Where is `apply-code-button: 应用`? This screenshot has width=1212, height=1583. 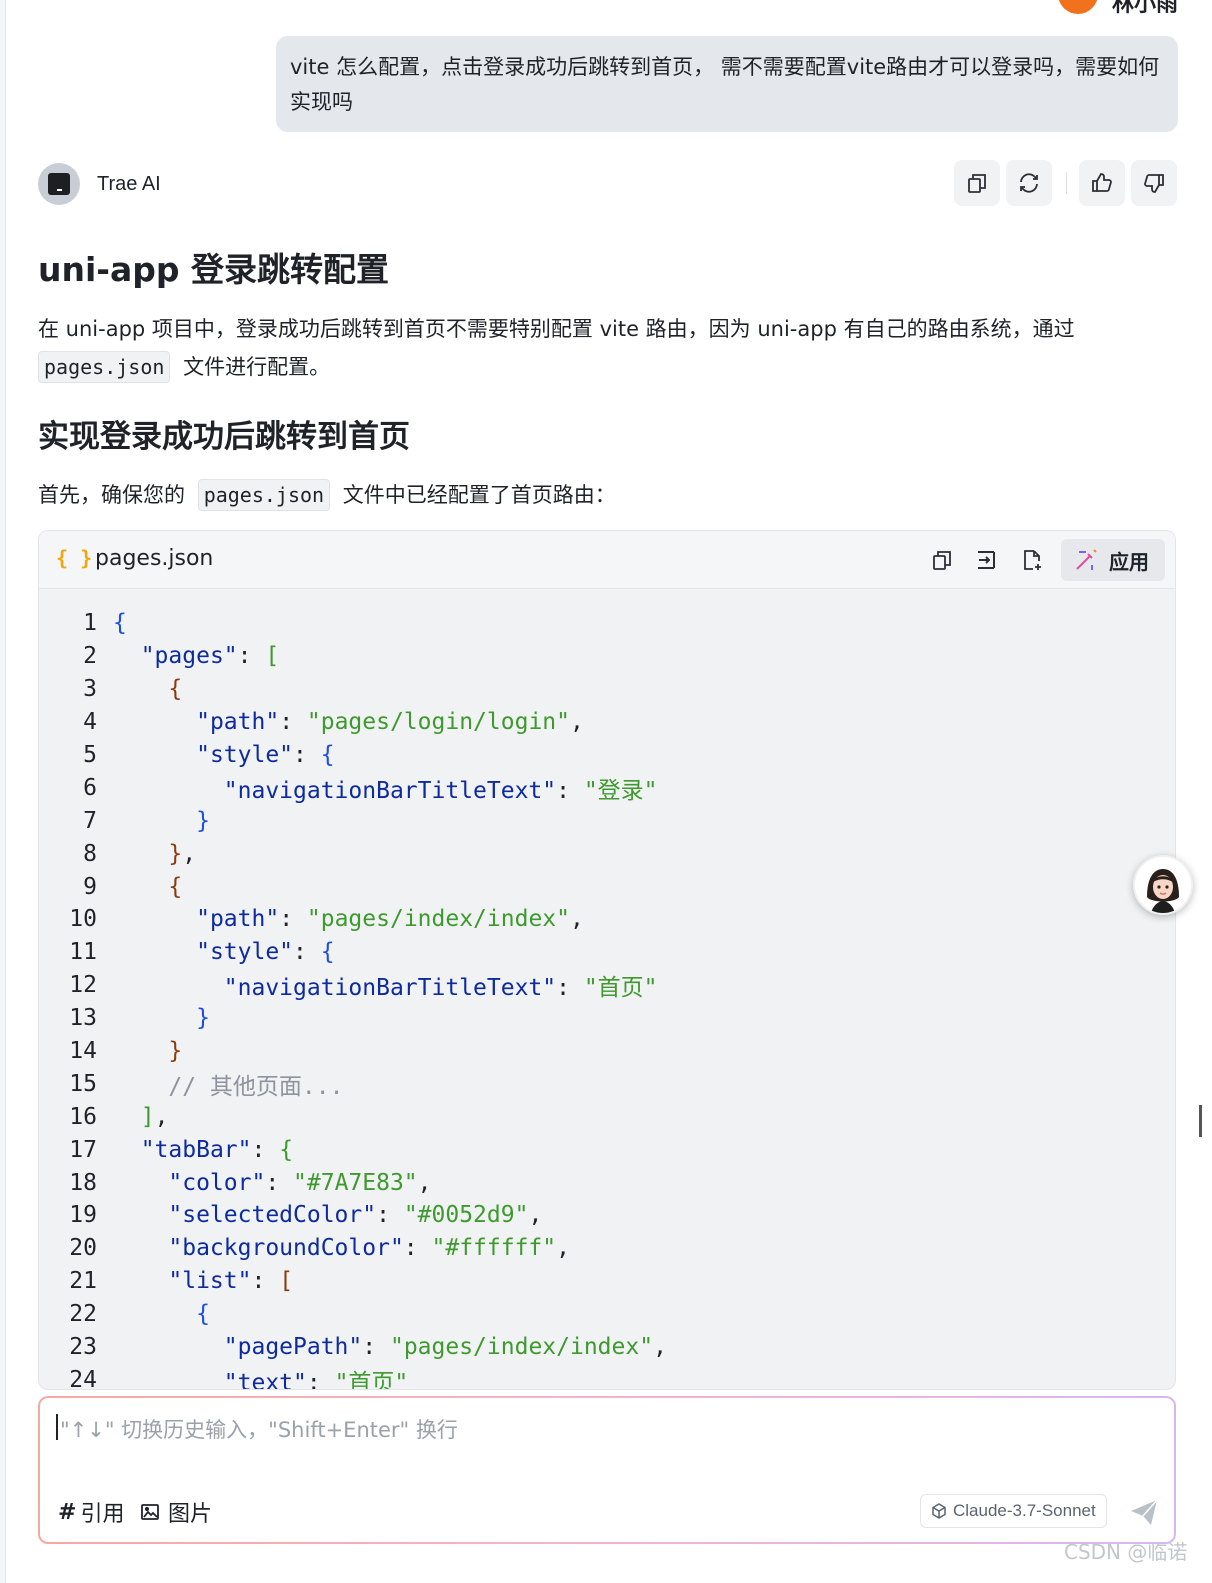
apply-code-button: 应用 is located at coordinates (1113, 560).